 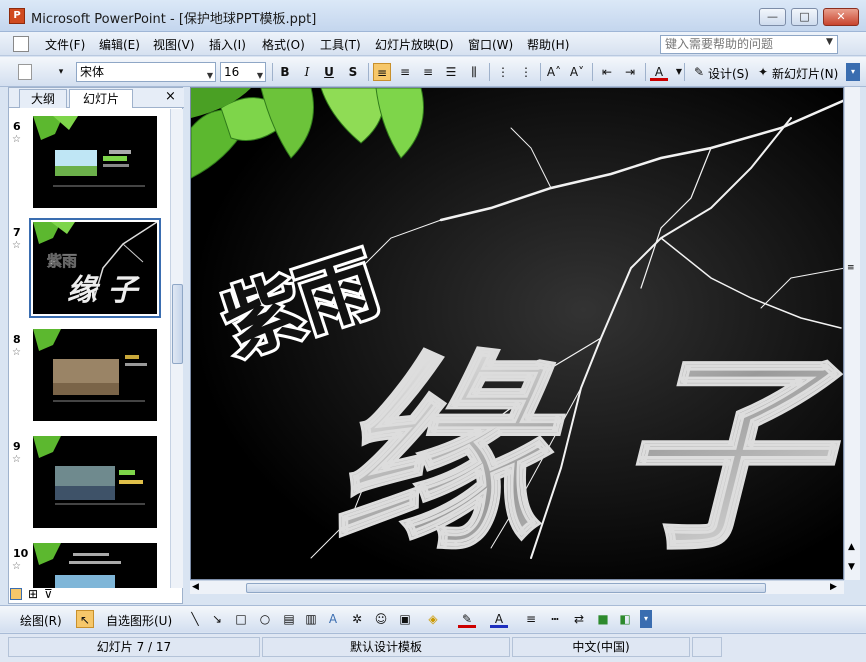 What do you see at coordinates (555, 619) in the screenshot?
I see `dash-style-icon: ┅` at bounding box center [555, 619].